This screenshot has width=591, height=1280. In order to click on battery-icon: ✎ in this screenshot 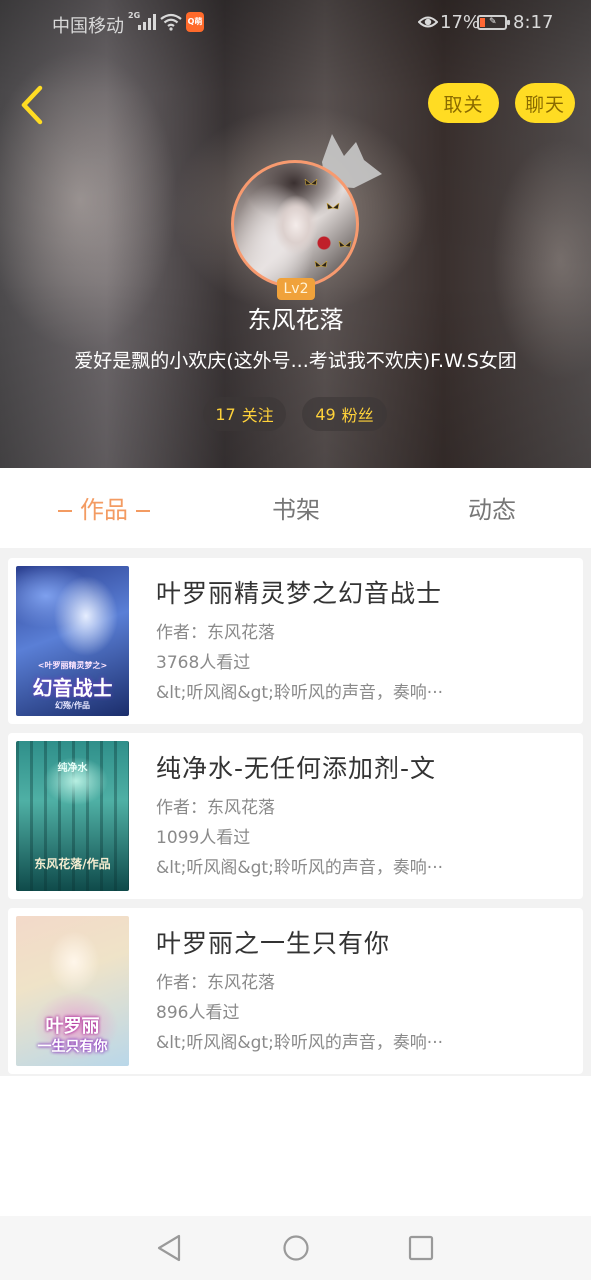, I will do `click(493, 22)`.